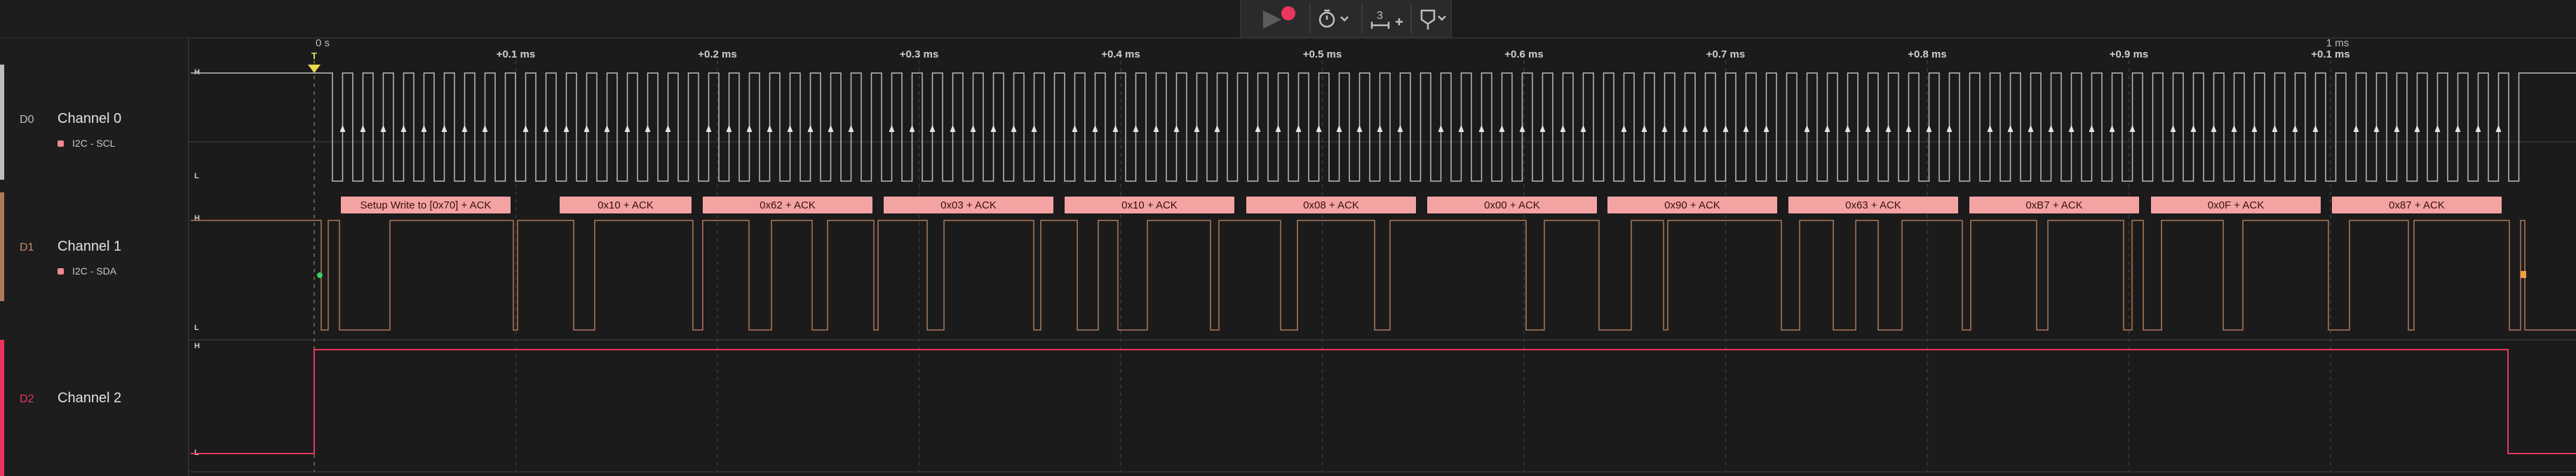  What do you see at coordinates (89, 247) in the screenshot?
I see `channel-name: Channel 1` at bounding box center [89, 247].